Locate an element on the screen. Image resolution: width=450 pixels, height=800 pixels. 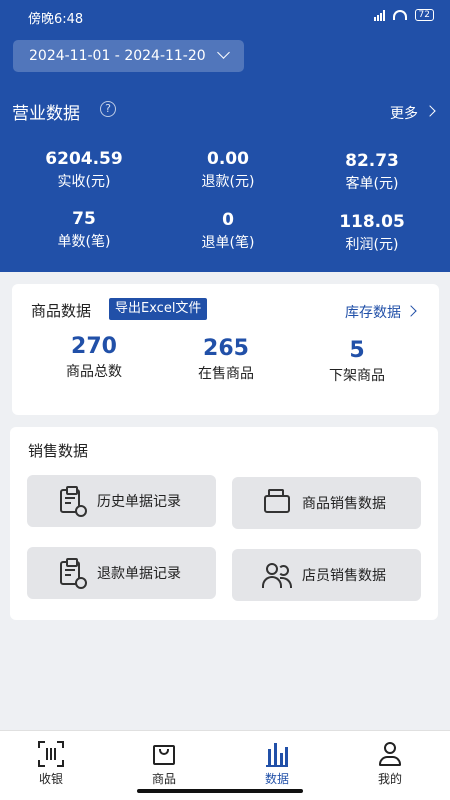
user-icon is located at coordinates (390, 754).